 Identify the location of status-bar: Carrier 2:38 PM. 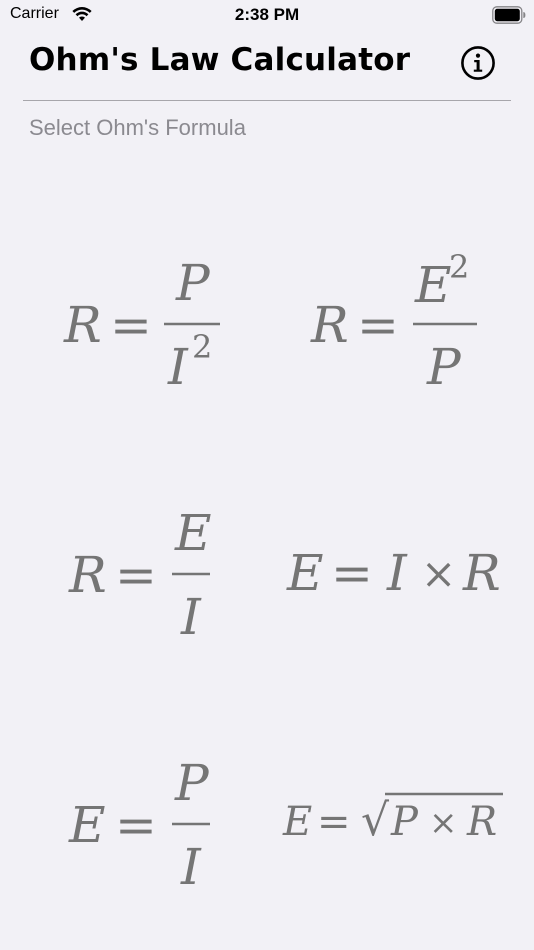
(267, 15).